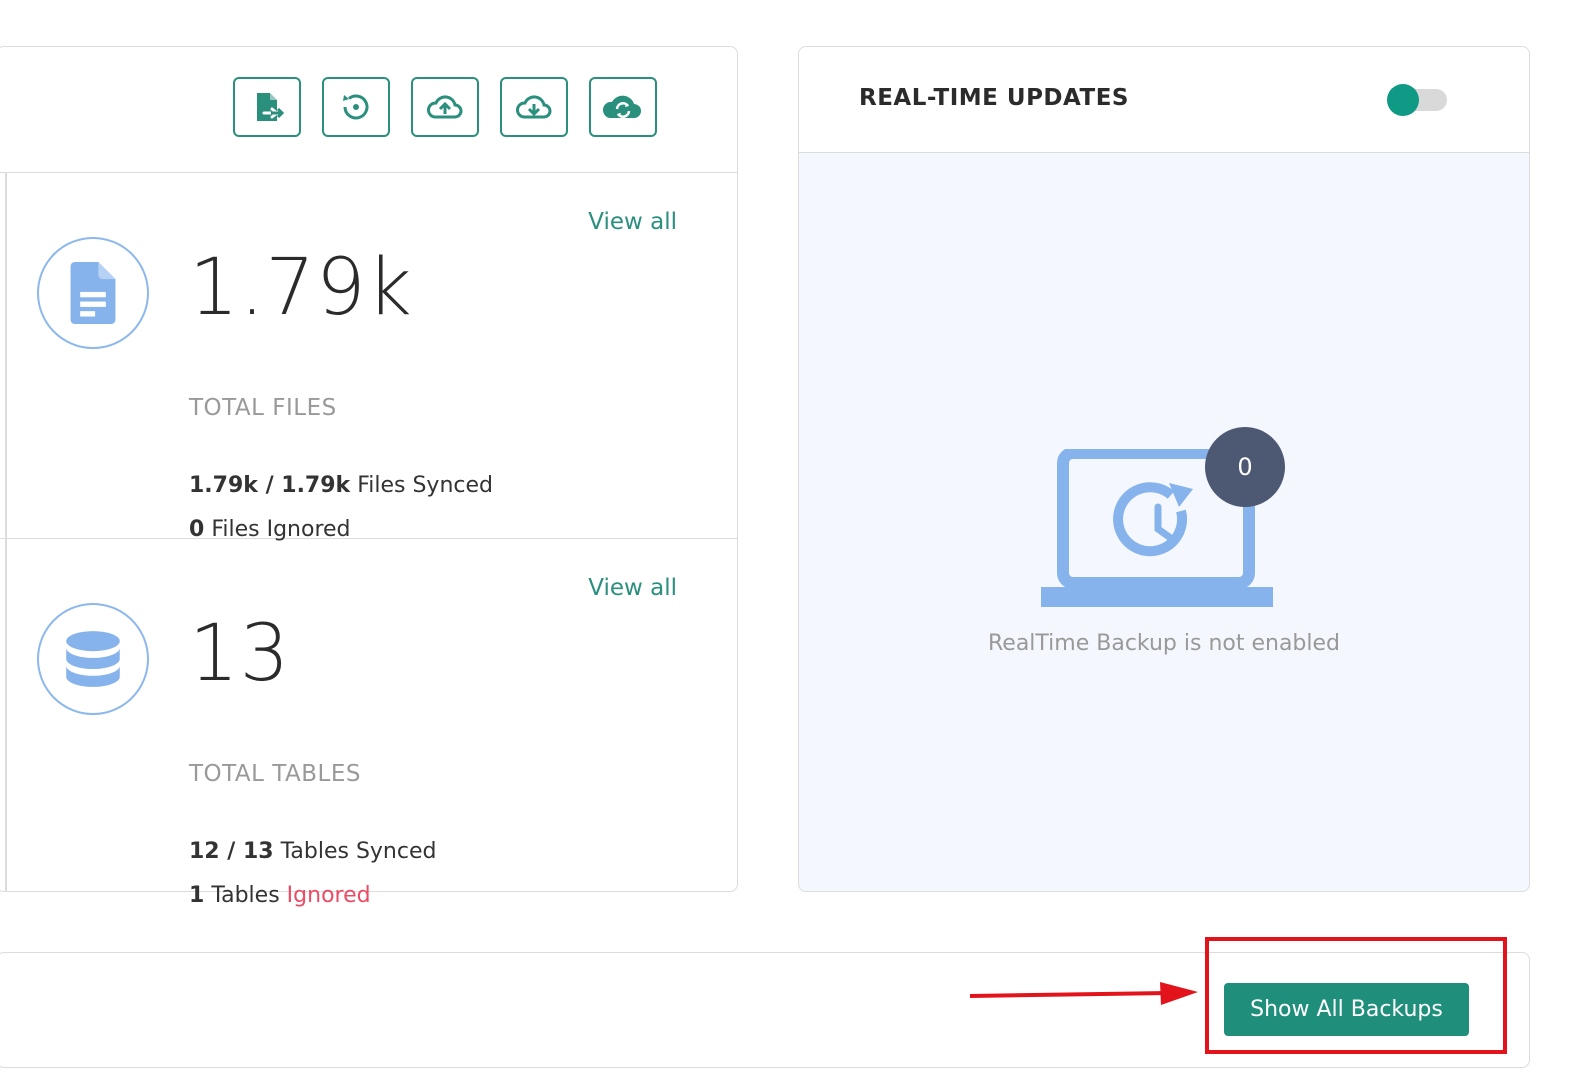  I want to click on files-icon-circle, so click(93, 293).